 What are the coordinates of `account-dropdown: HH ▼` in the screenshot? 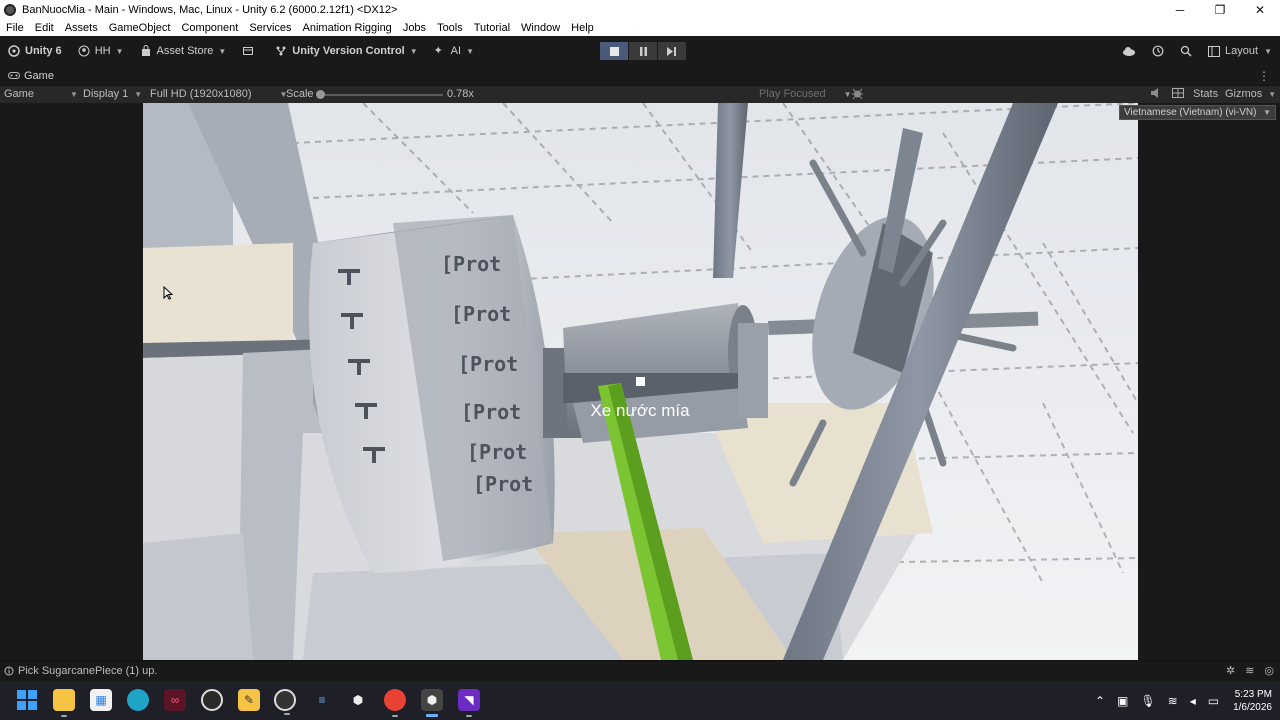 It's located at (101, 51).